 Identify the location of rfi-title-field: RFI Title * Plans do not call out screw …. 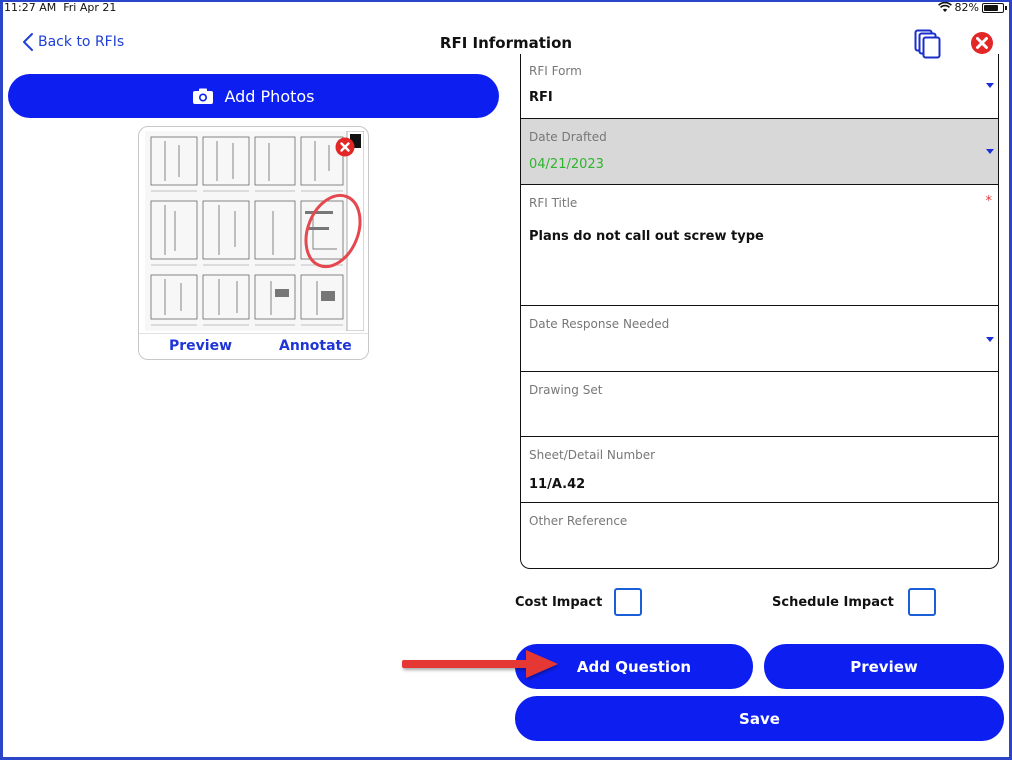
(759, 245).